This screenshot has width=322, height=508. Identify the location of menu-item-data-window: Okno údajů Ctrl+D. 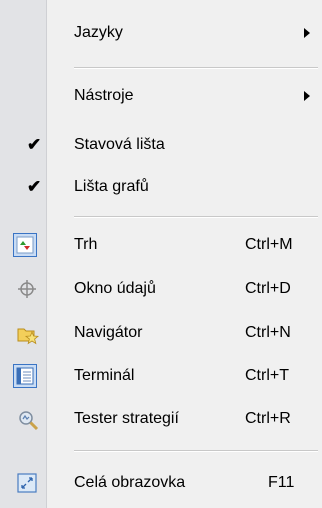
(161, 289).